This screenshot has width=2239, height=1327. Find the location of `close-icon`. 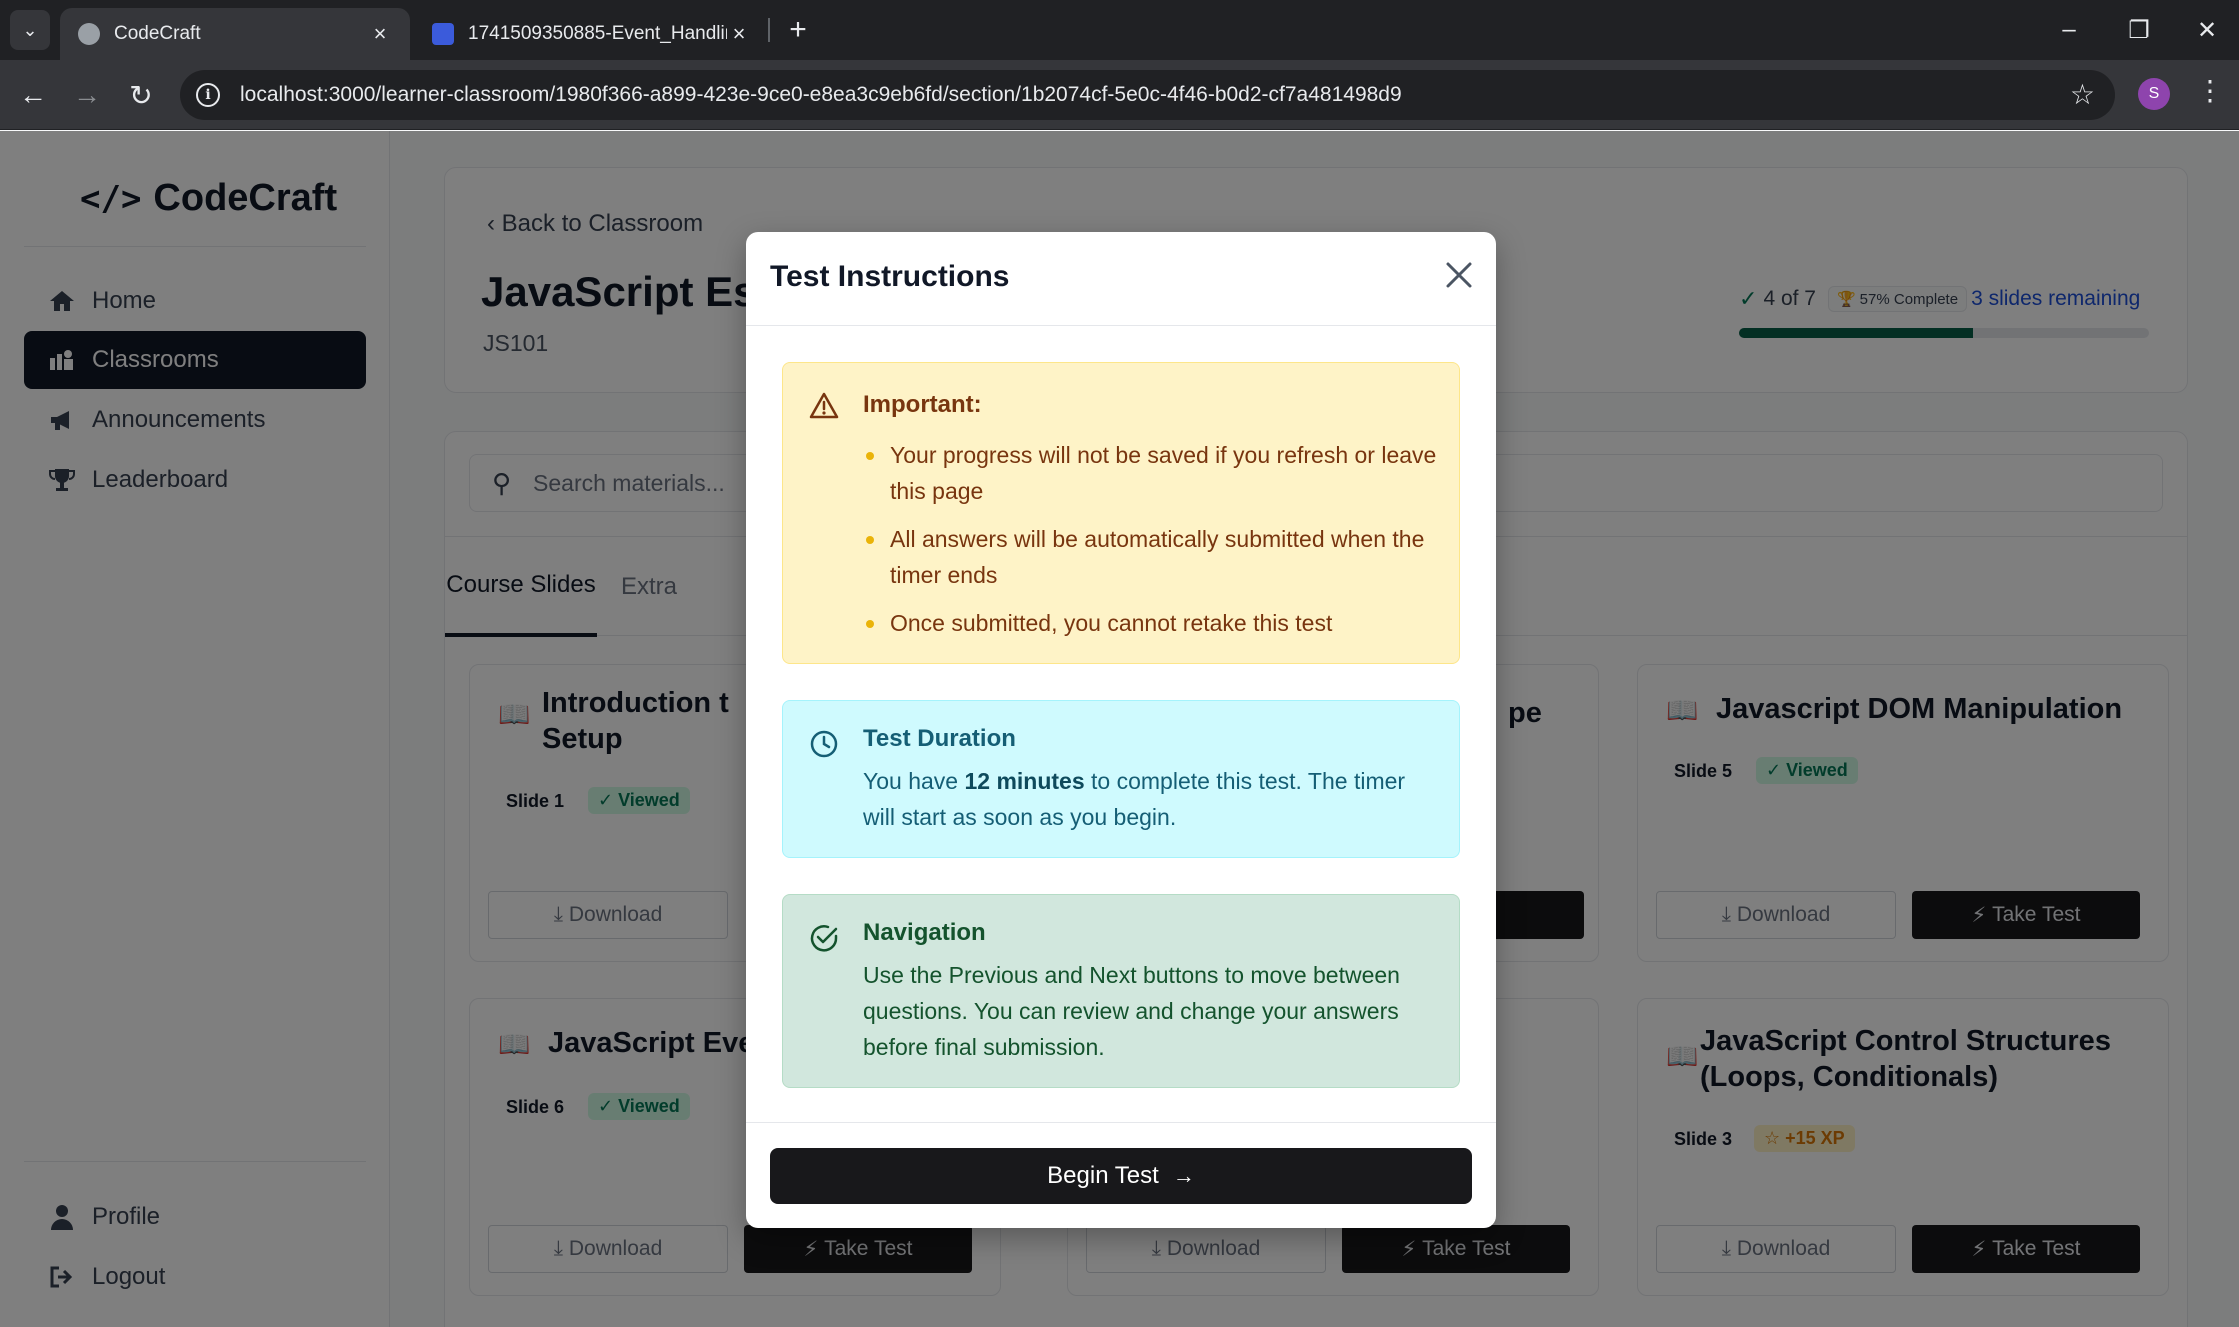

close-icon is located at coordinates (1459, 275).